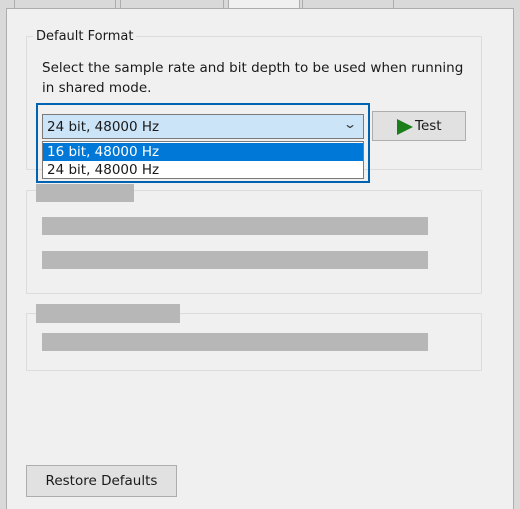 This screenshot has height=509, width=520. I want to click on test-button-label: Test, so click(428, 126).